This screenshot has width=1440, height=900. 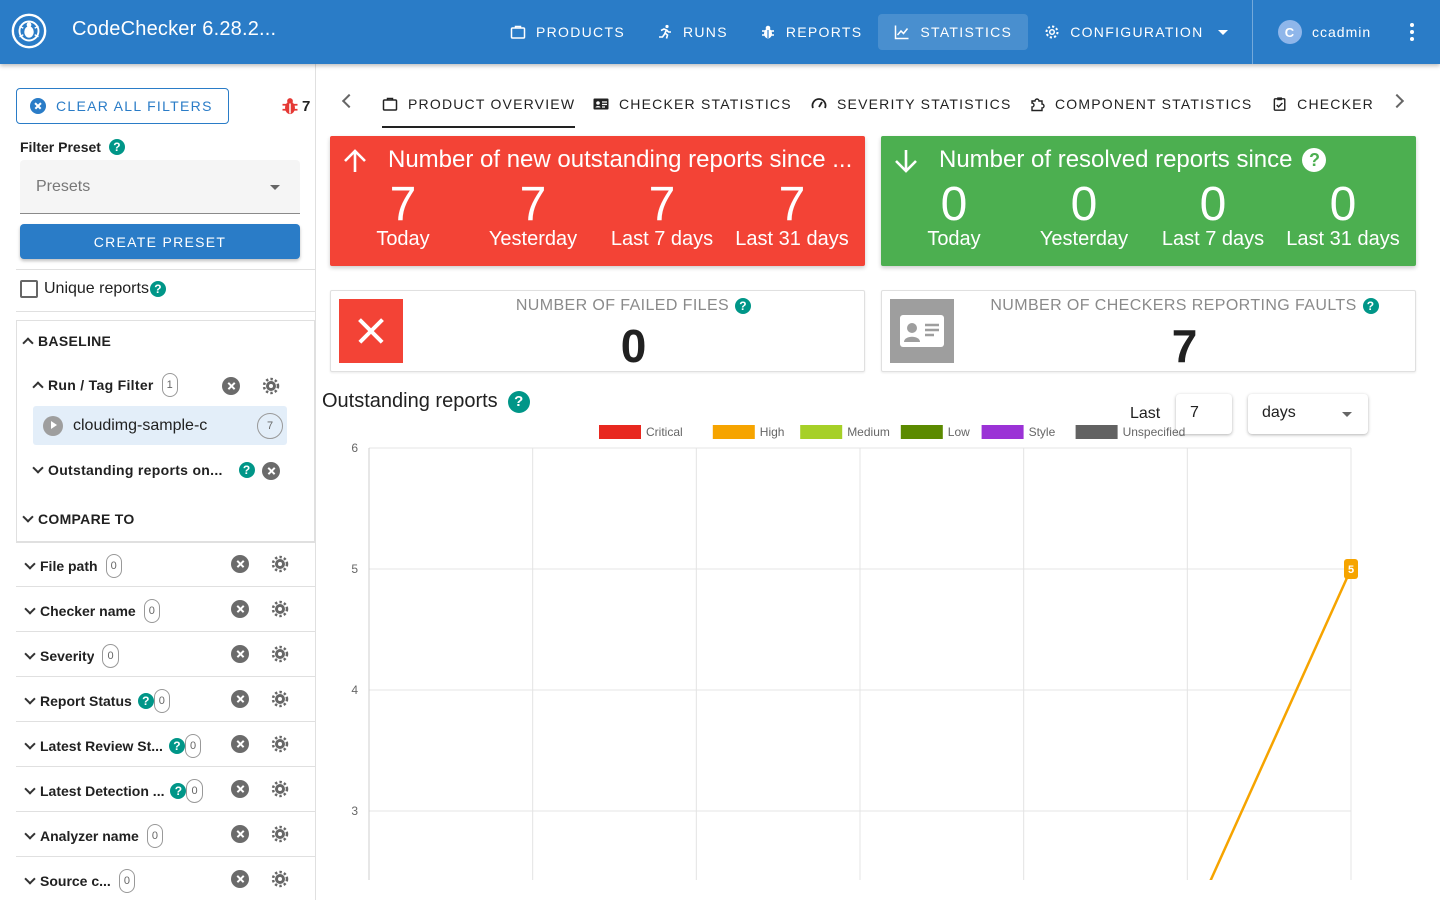 What do you see at coordinates (1412, 32) in the screenshot?
I see `more-vert-icon` at bounding box center [1412, 32].